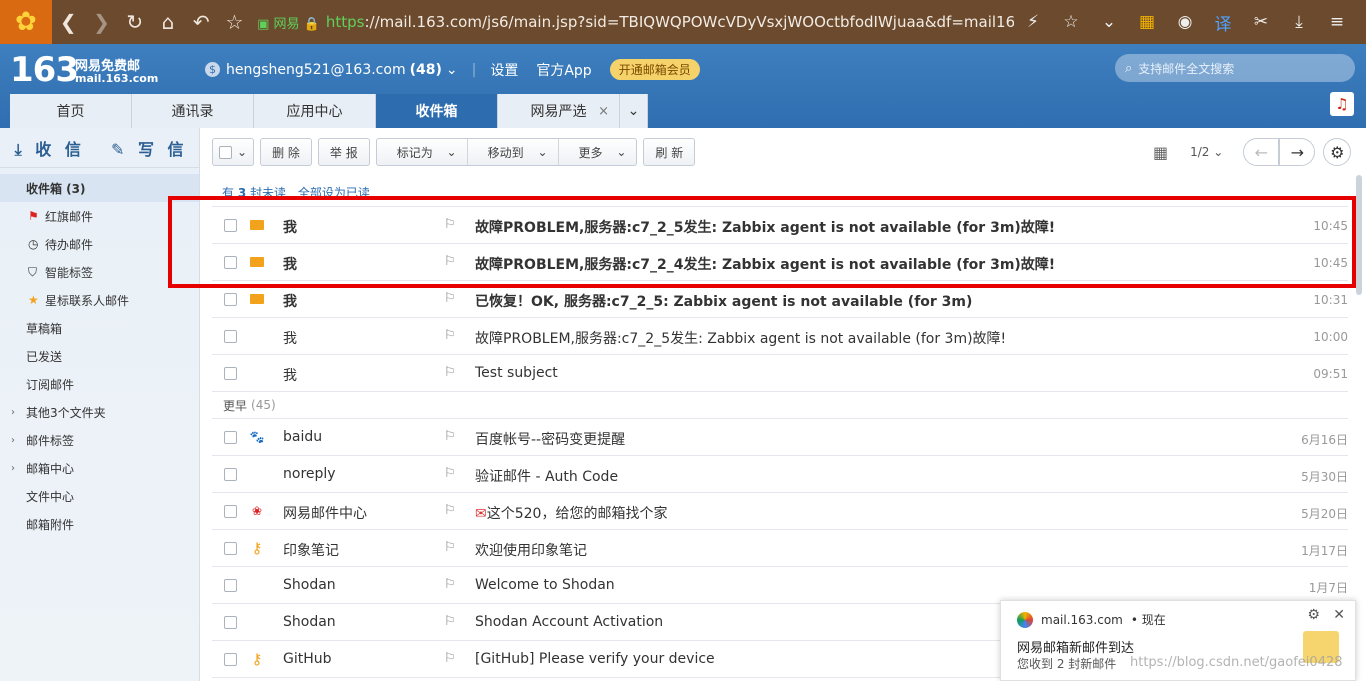 The image size is (1366, 681). I want to click on tab-contacts: 通讯录, so click(193, 111).